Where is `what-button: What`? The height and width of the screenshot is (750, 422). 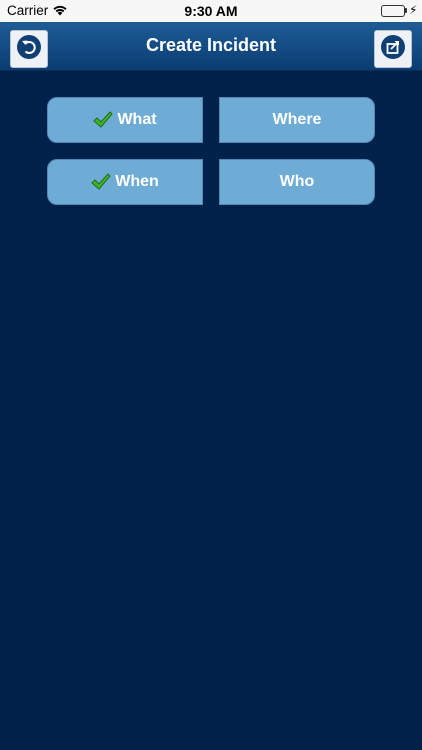
what-button: What is located at coordinates (125, 120).